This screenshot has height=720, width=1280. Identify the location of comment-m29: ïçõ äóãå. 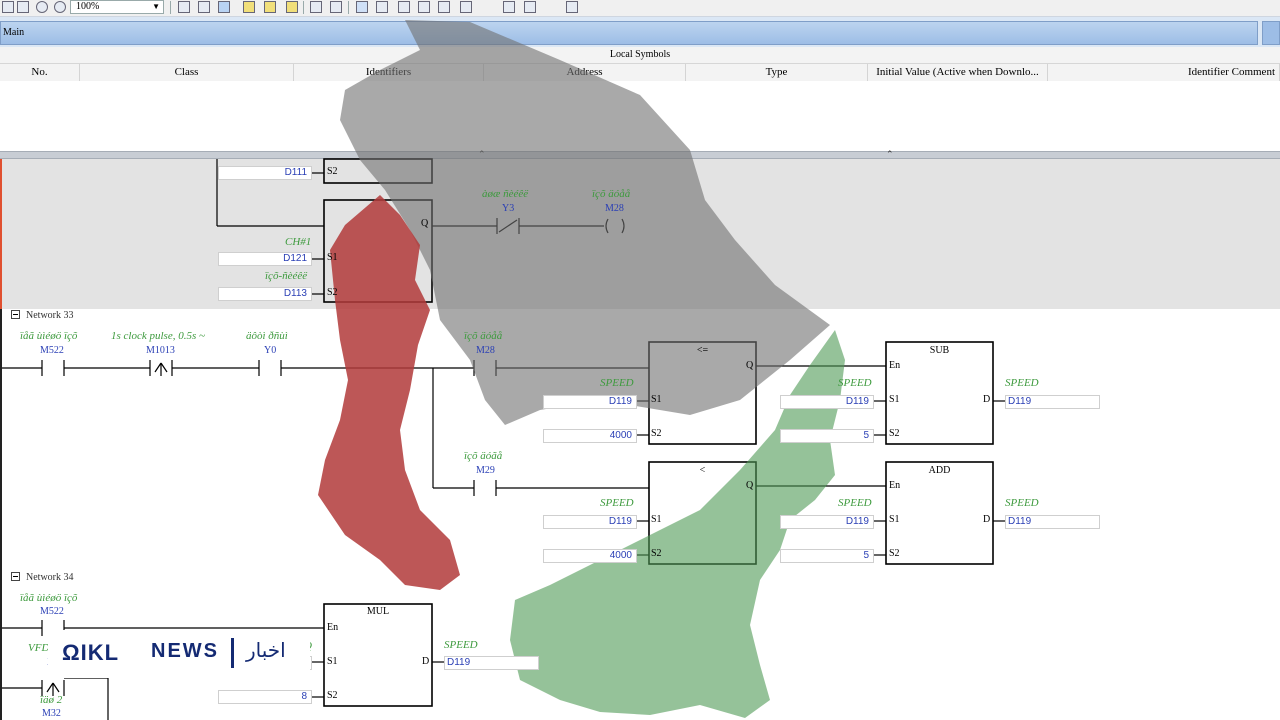
(483, 456).